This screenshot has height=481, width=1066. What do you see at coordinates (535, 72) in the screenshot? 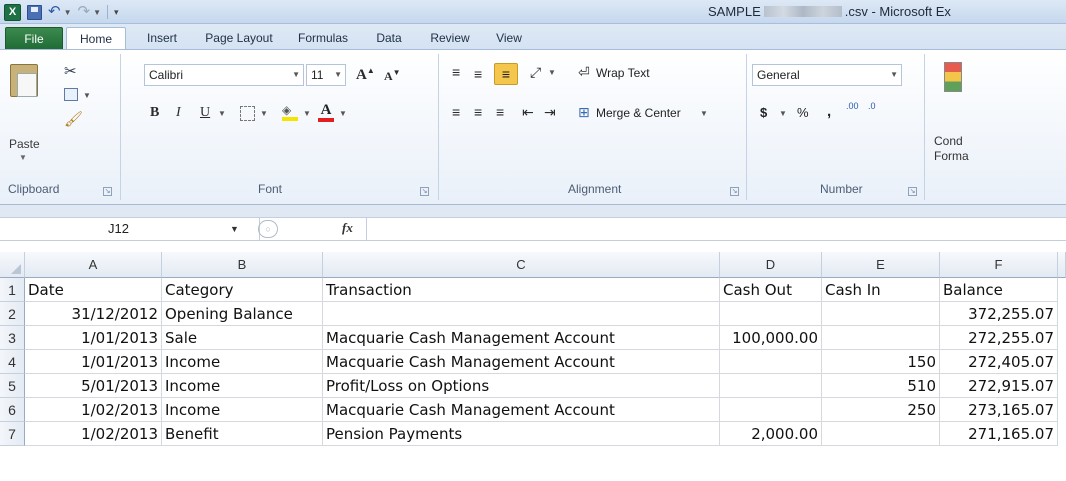
I see `orientation-icon: ⤢` at bounding box center [535, 72].